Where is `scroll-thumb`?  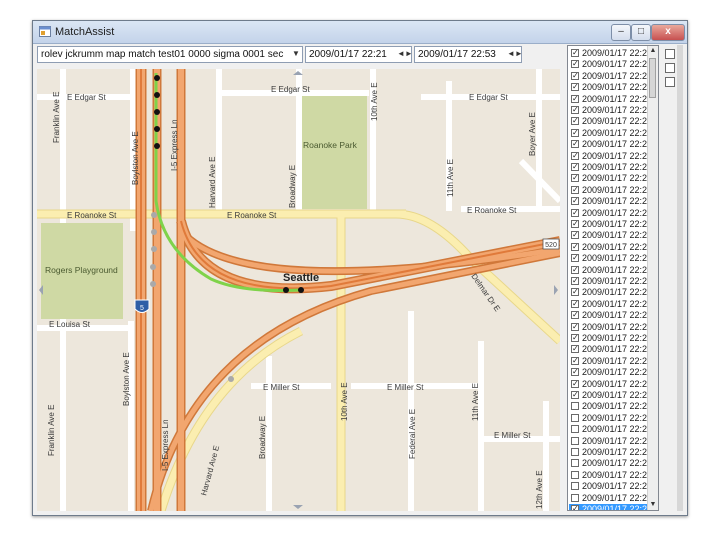 scroll-thumb is located at coordinates (652, 78).